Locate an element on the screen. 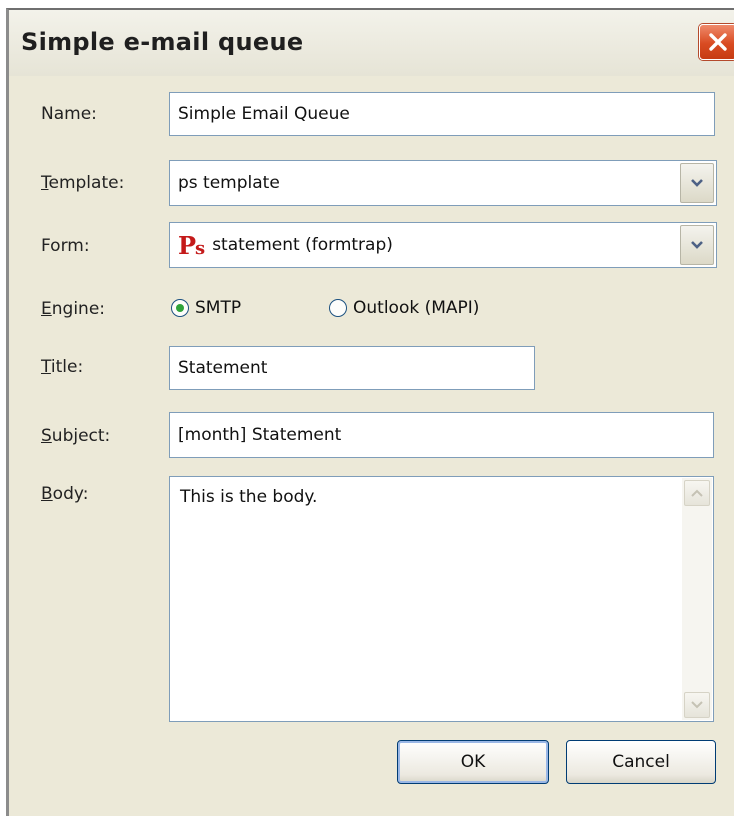 The height and width of the screenshot is (816, 734). engine-label-text: ngine: is located at coordinates (78, 309).